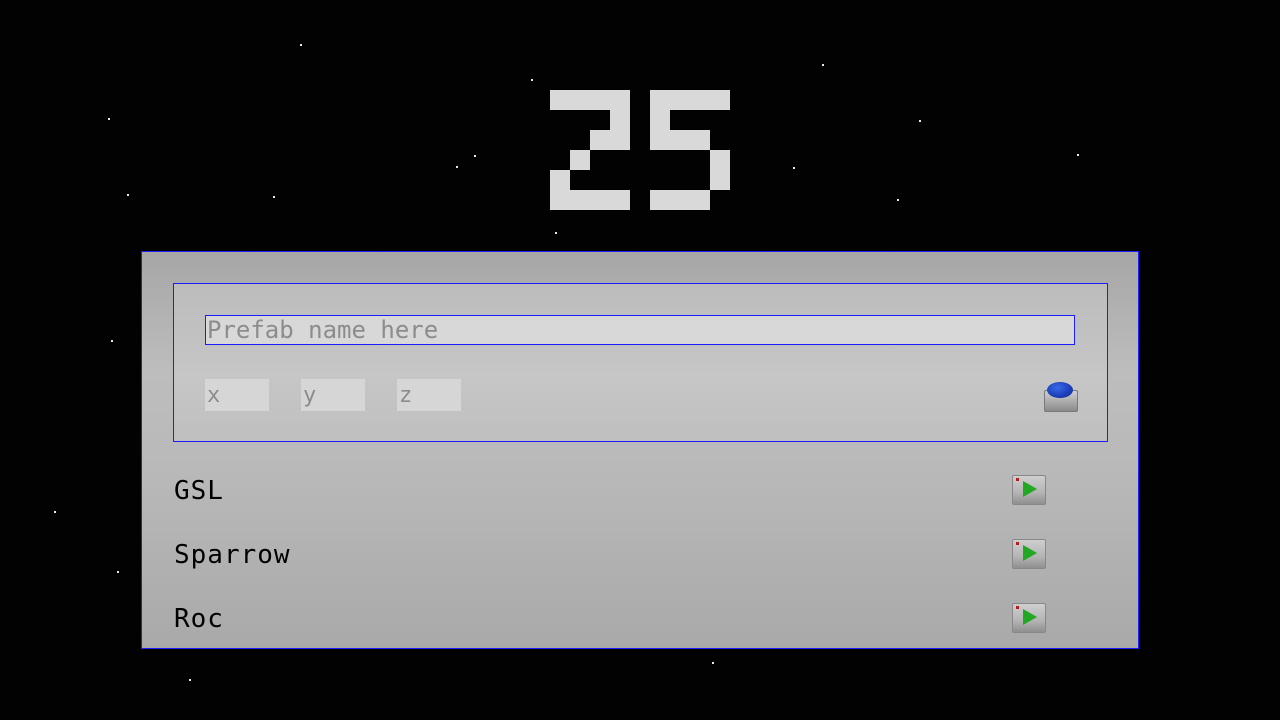  I want to click on list-item: GSL, so click(614, 491).